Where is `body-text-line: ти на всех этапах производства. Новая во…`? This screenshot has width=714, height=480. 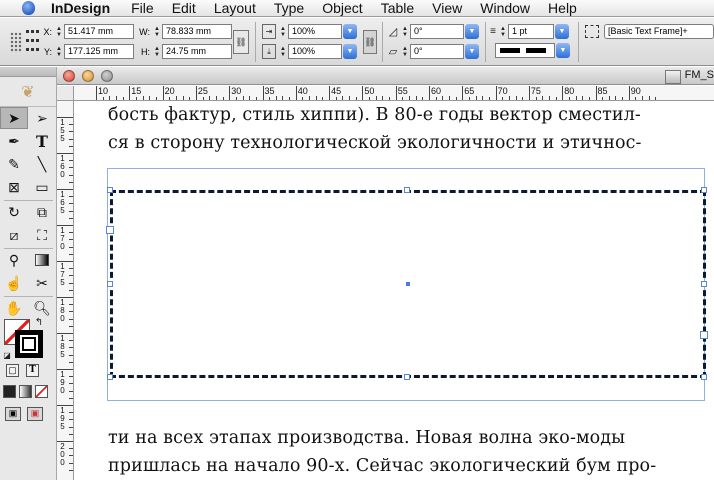
body-text-line: ти на всех этапах производства. Новая во… is located at coordinates (408, 438).